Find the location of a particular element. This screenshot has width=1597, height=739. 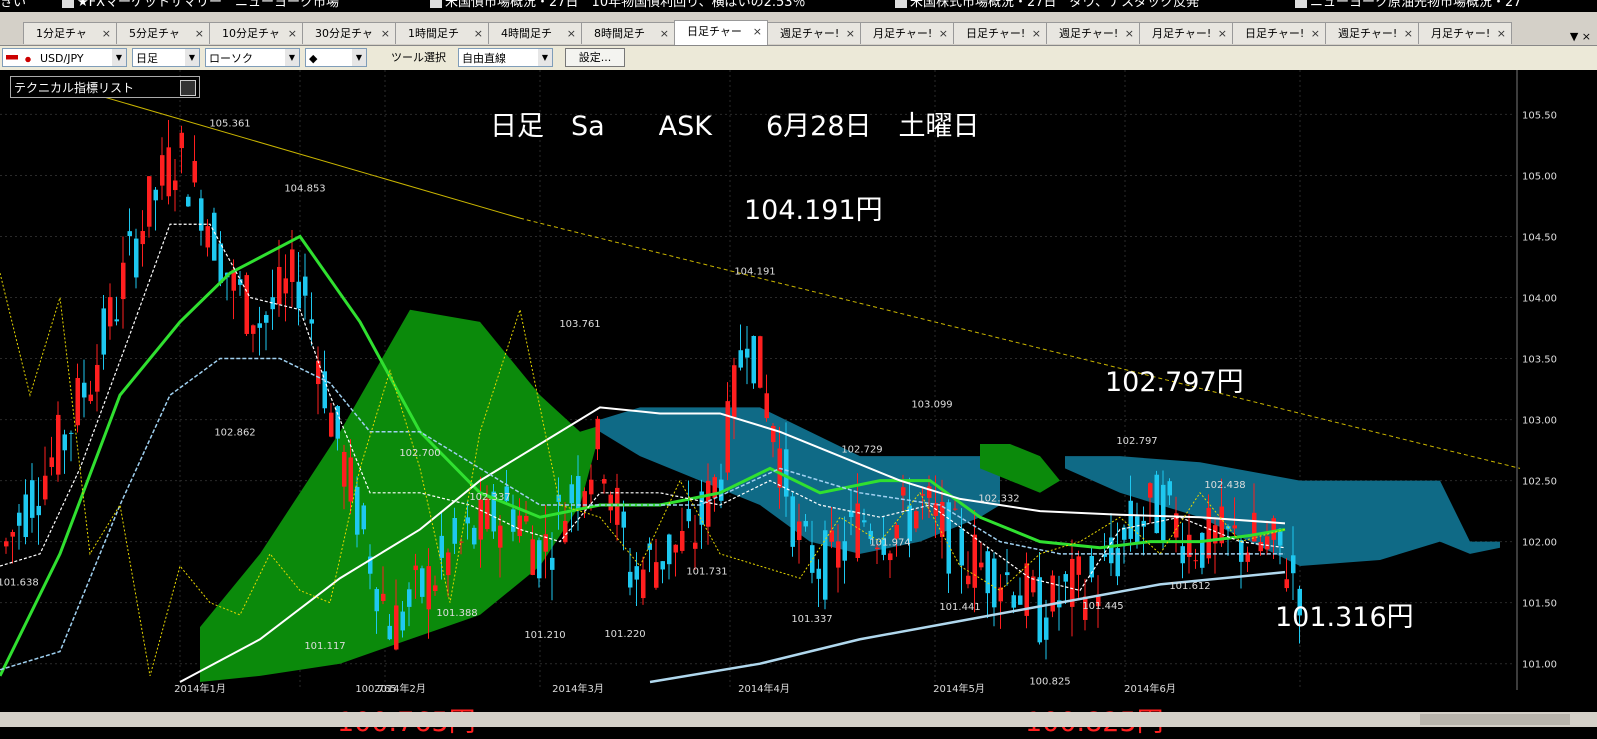

marker-select: ◆ ▼ is located at coordinates (336, 57).